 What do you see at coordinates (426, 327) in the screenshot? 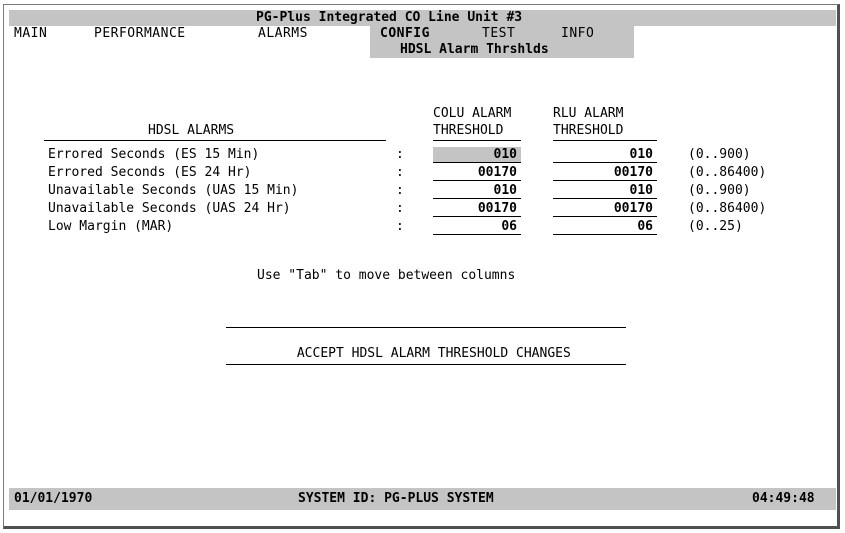
I see `accept-button-topline` at bounding box center [426, 327].